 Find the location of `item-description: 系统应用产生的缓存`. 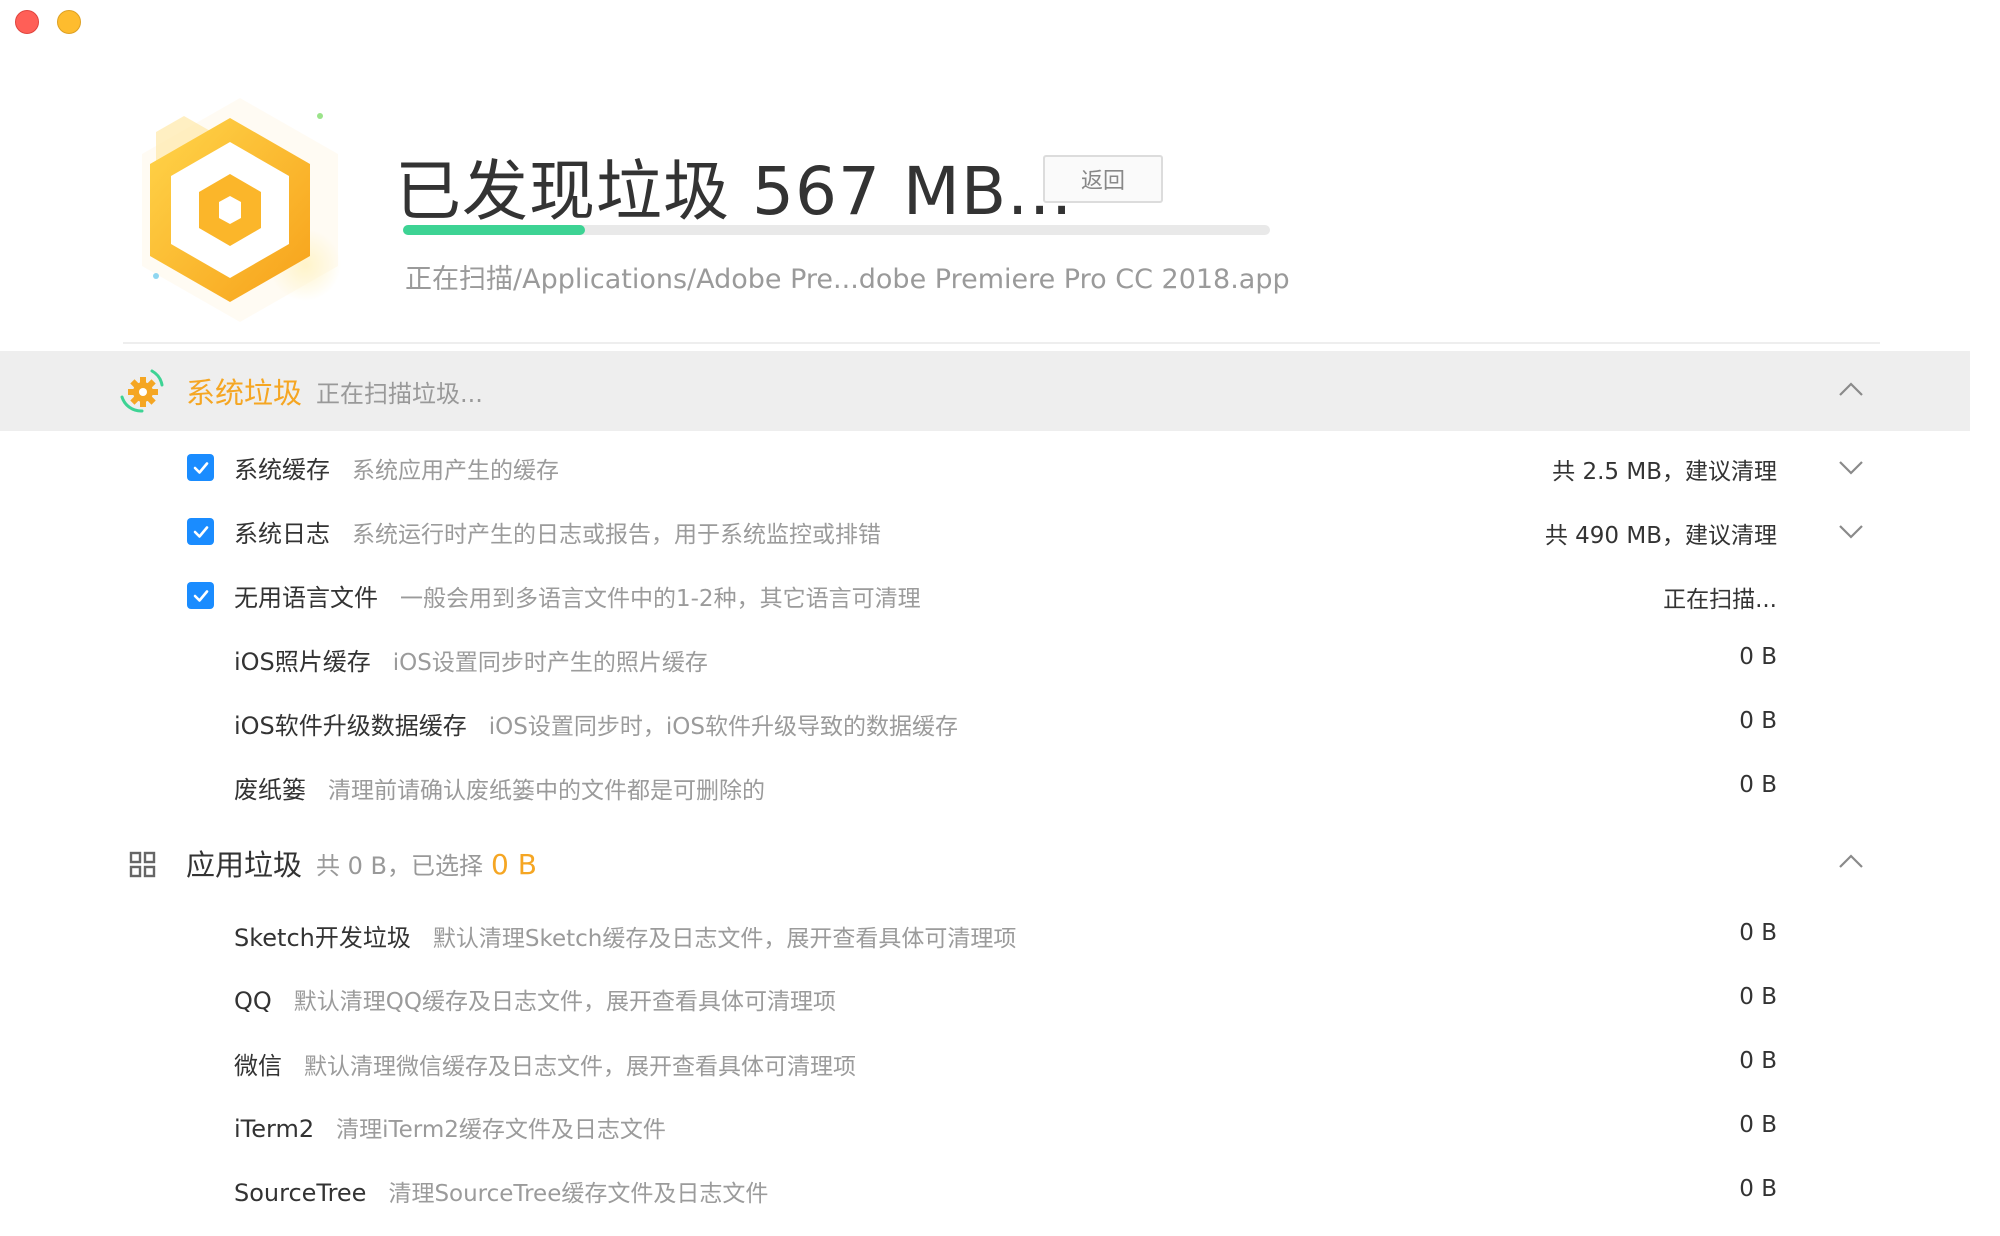

item-description: 系统应用产生的缓存 is located at coordinates (455, 471).